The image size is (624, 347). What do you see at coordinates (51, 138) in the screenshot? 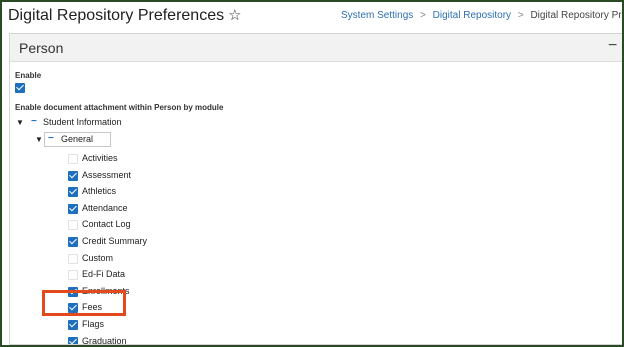
I see `collapse-general-icon: −` at bounding box center [51, 138].